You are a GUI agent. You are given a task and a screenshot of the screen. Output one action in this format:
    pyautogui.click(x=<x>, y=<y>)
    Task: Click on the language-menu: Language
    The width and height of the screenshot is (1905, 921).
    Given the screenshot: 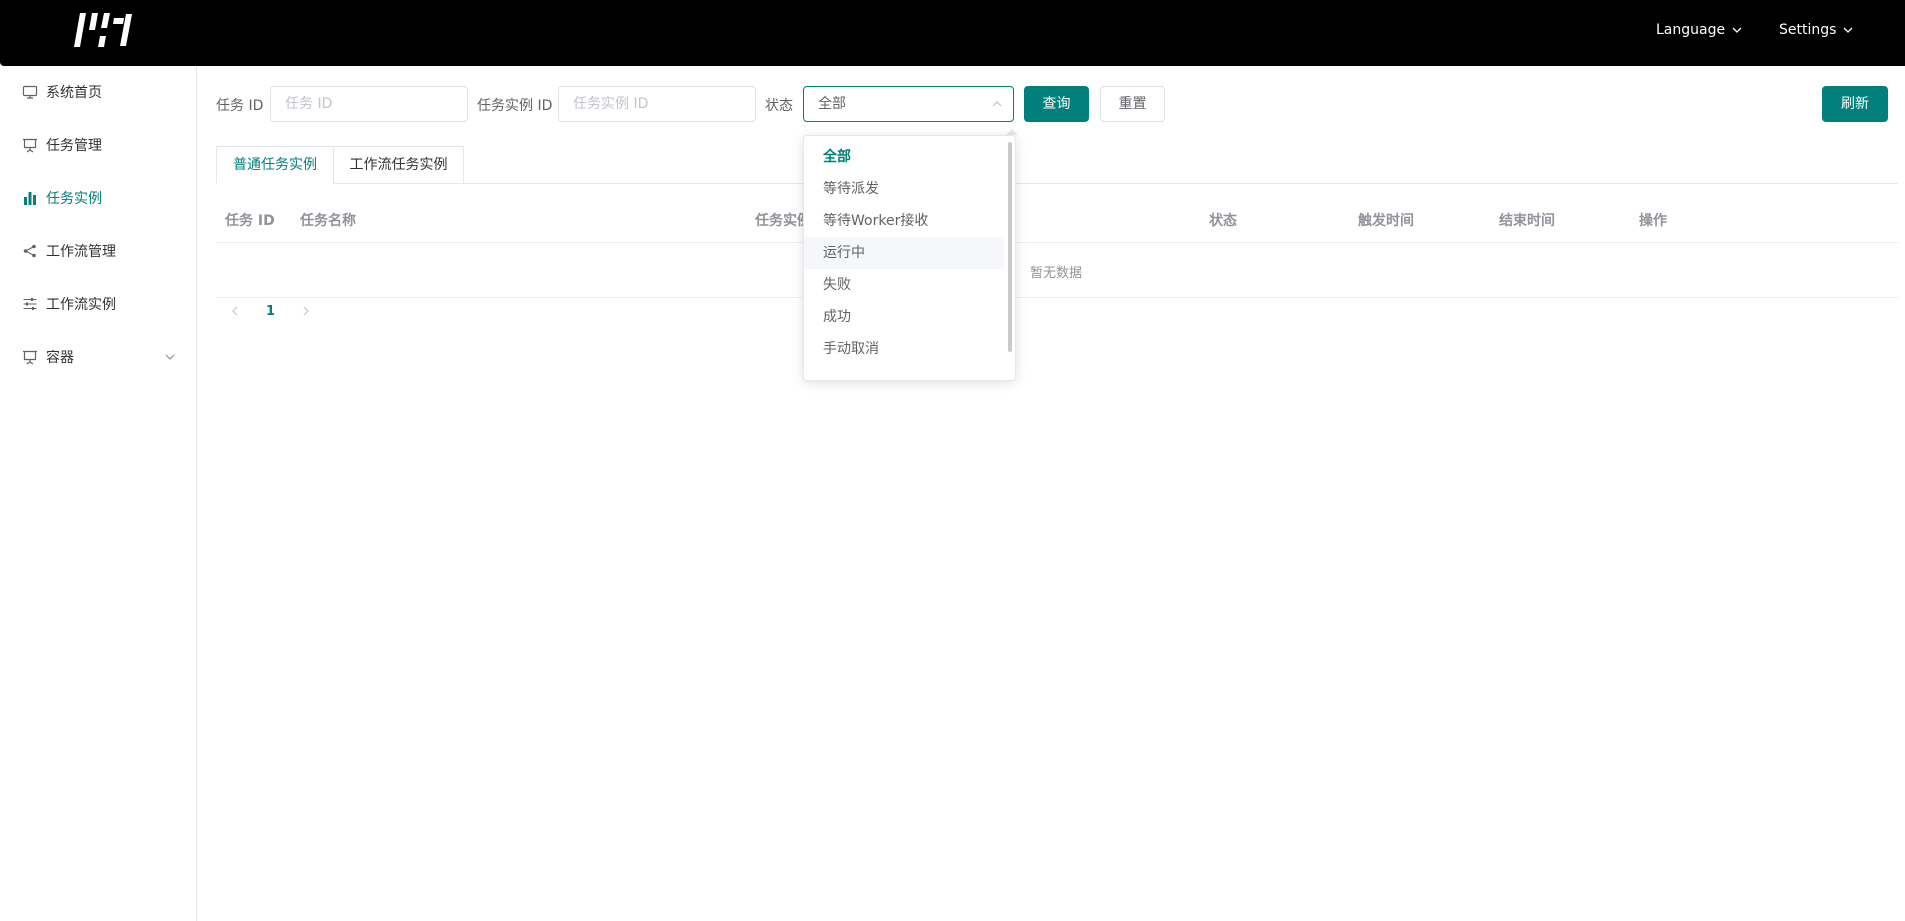 What is the action you would take?
    pyautogui.click(x=1699, y=30)
    